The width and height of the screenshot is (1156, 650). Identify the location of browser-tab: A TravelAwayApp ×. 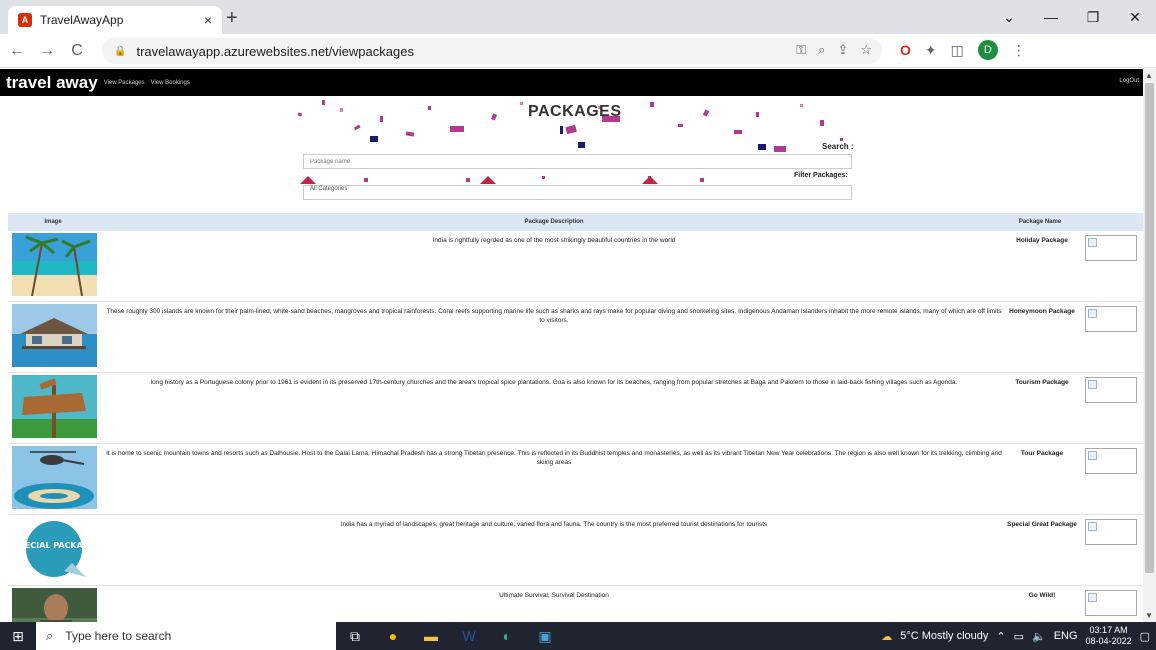
(115, 20).